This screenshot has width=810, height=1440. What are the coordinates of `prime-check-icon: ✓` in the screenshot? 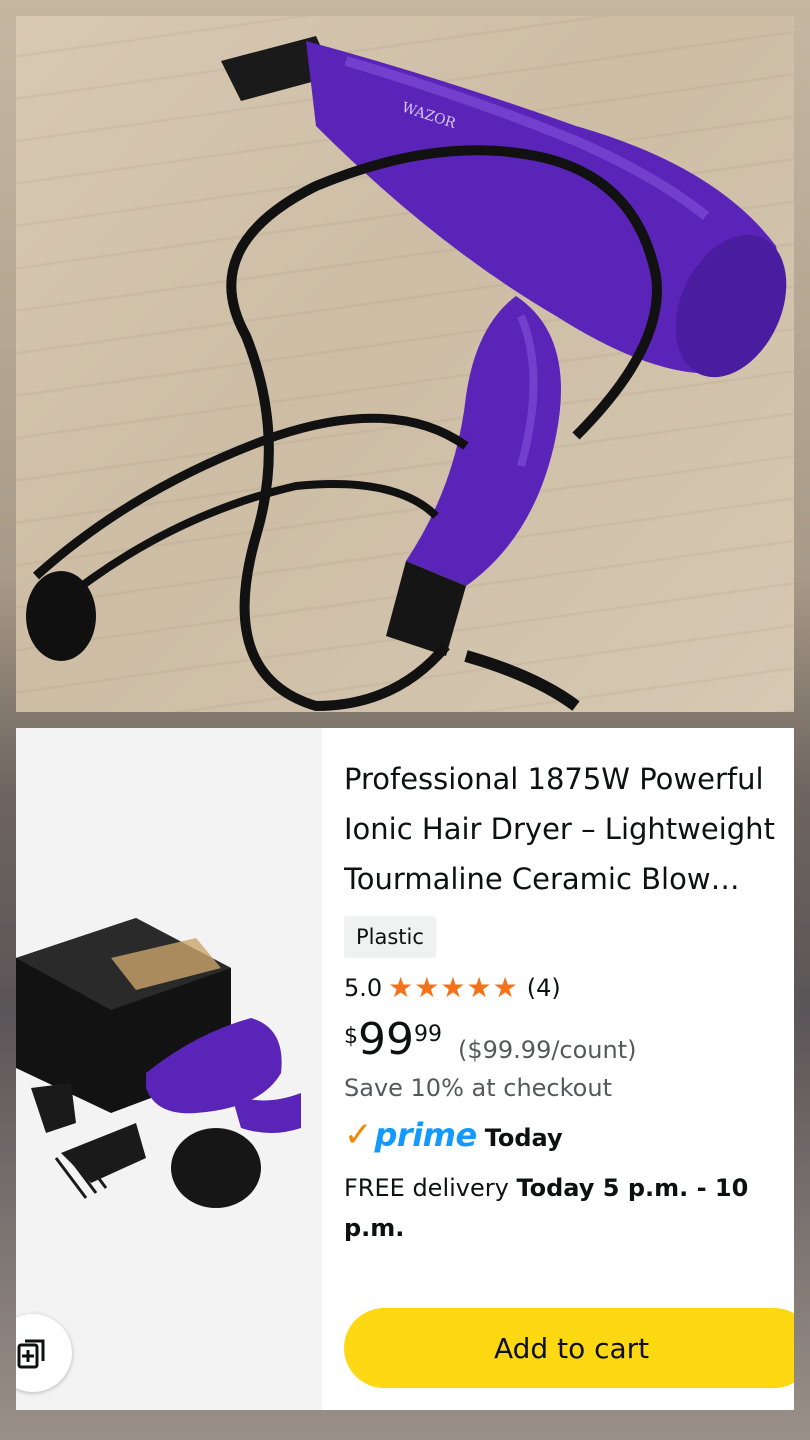 It's located at (358, 1135).